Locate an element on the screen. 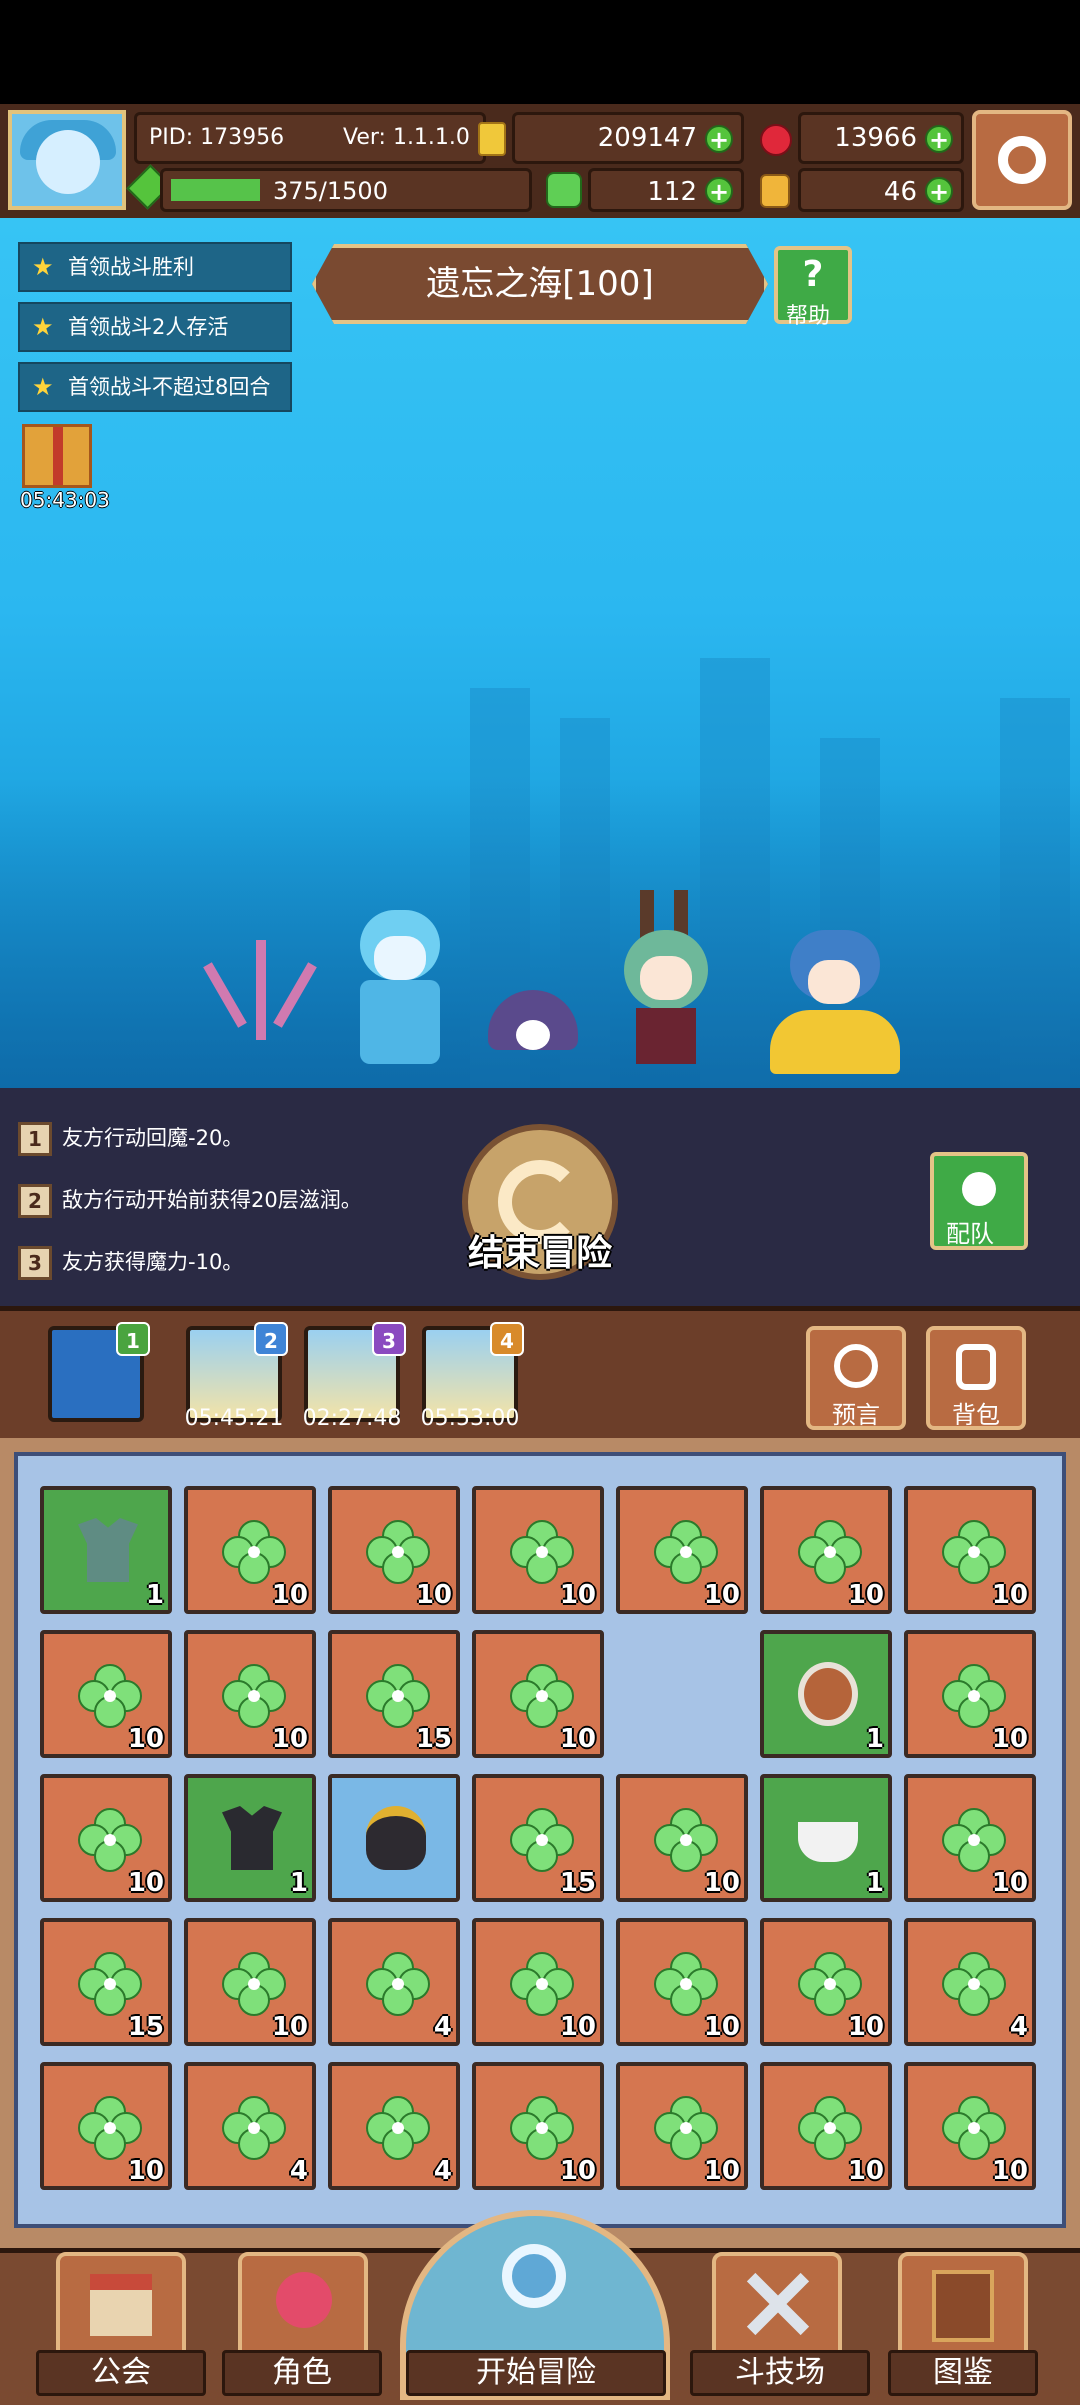 This screenshot has height=2405, width=1080. settings-button is located at coordinates (1022, 160).